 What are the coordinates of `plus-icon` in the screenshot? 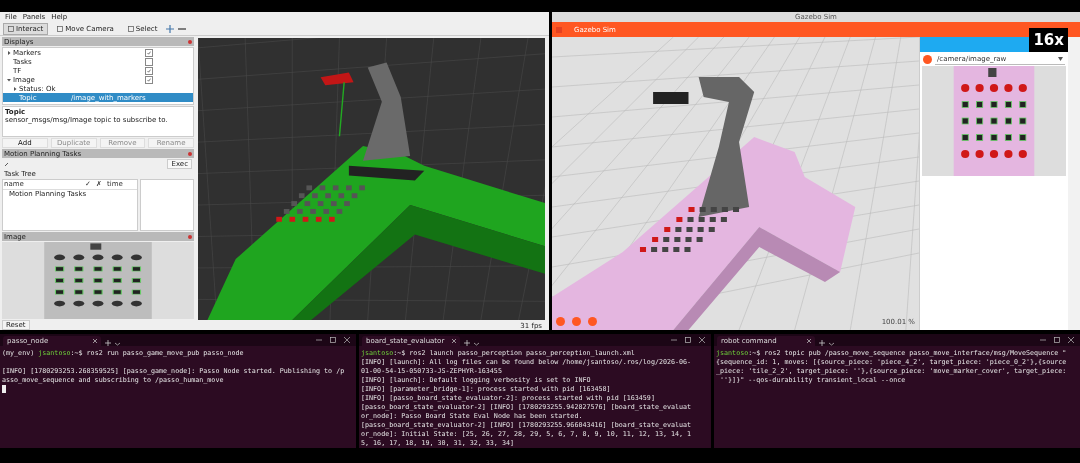 It's located at (170, 28).